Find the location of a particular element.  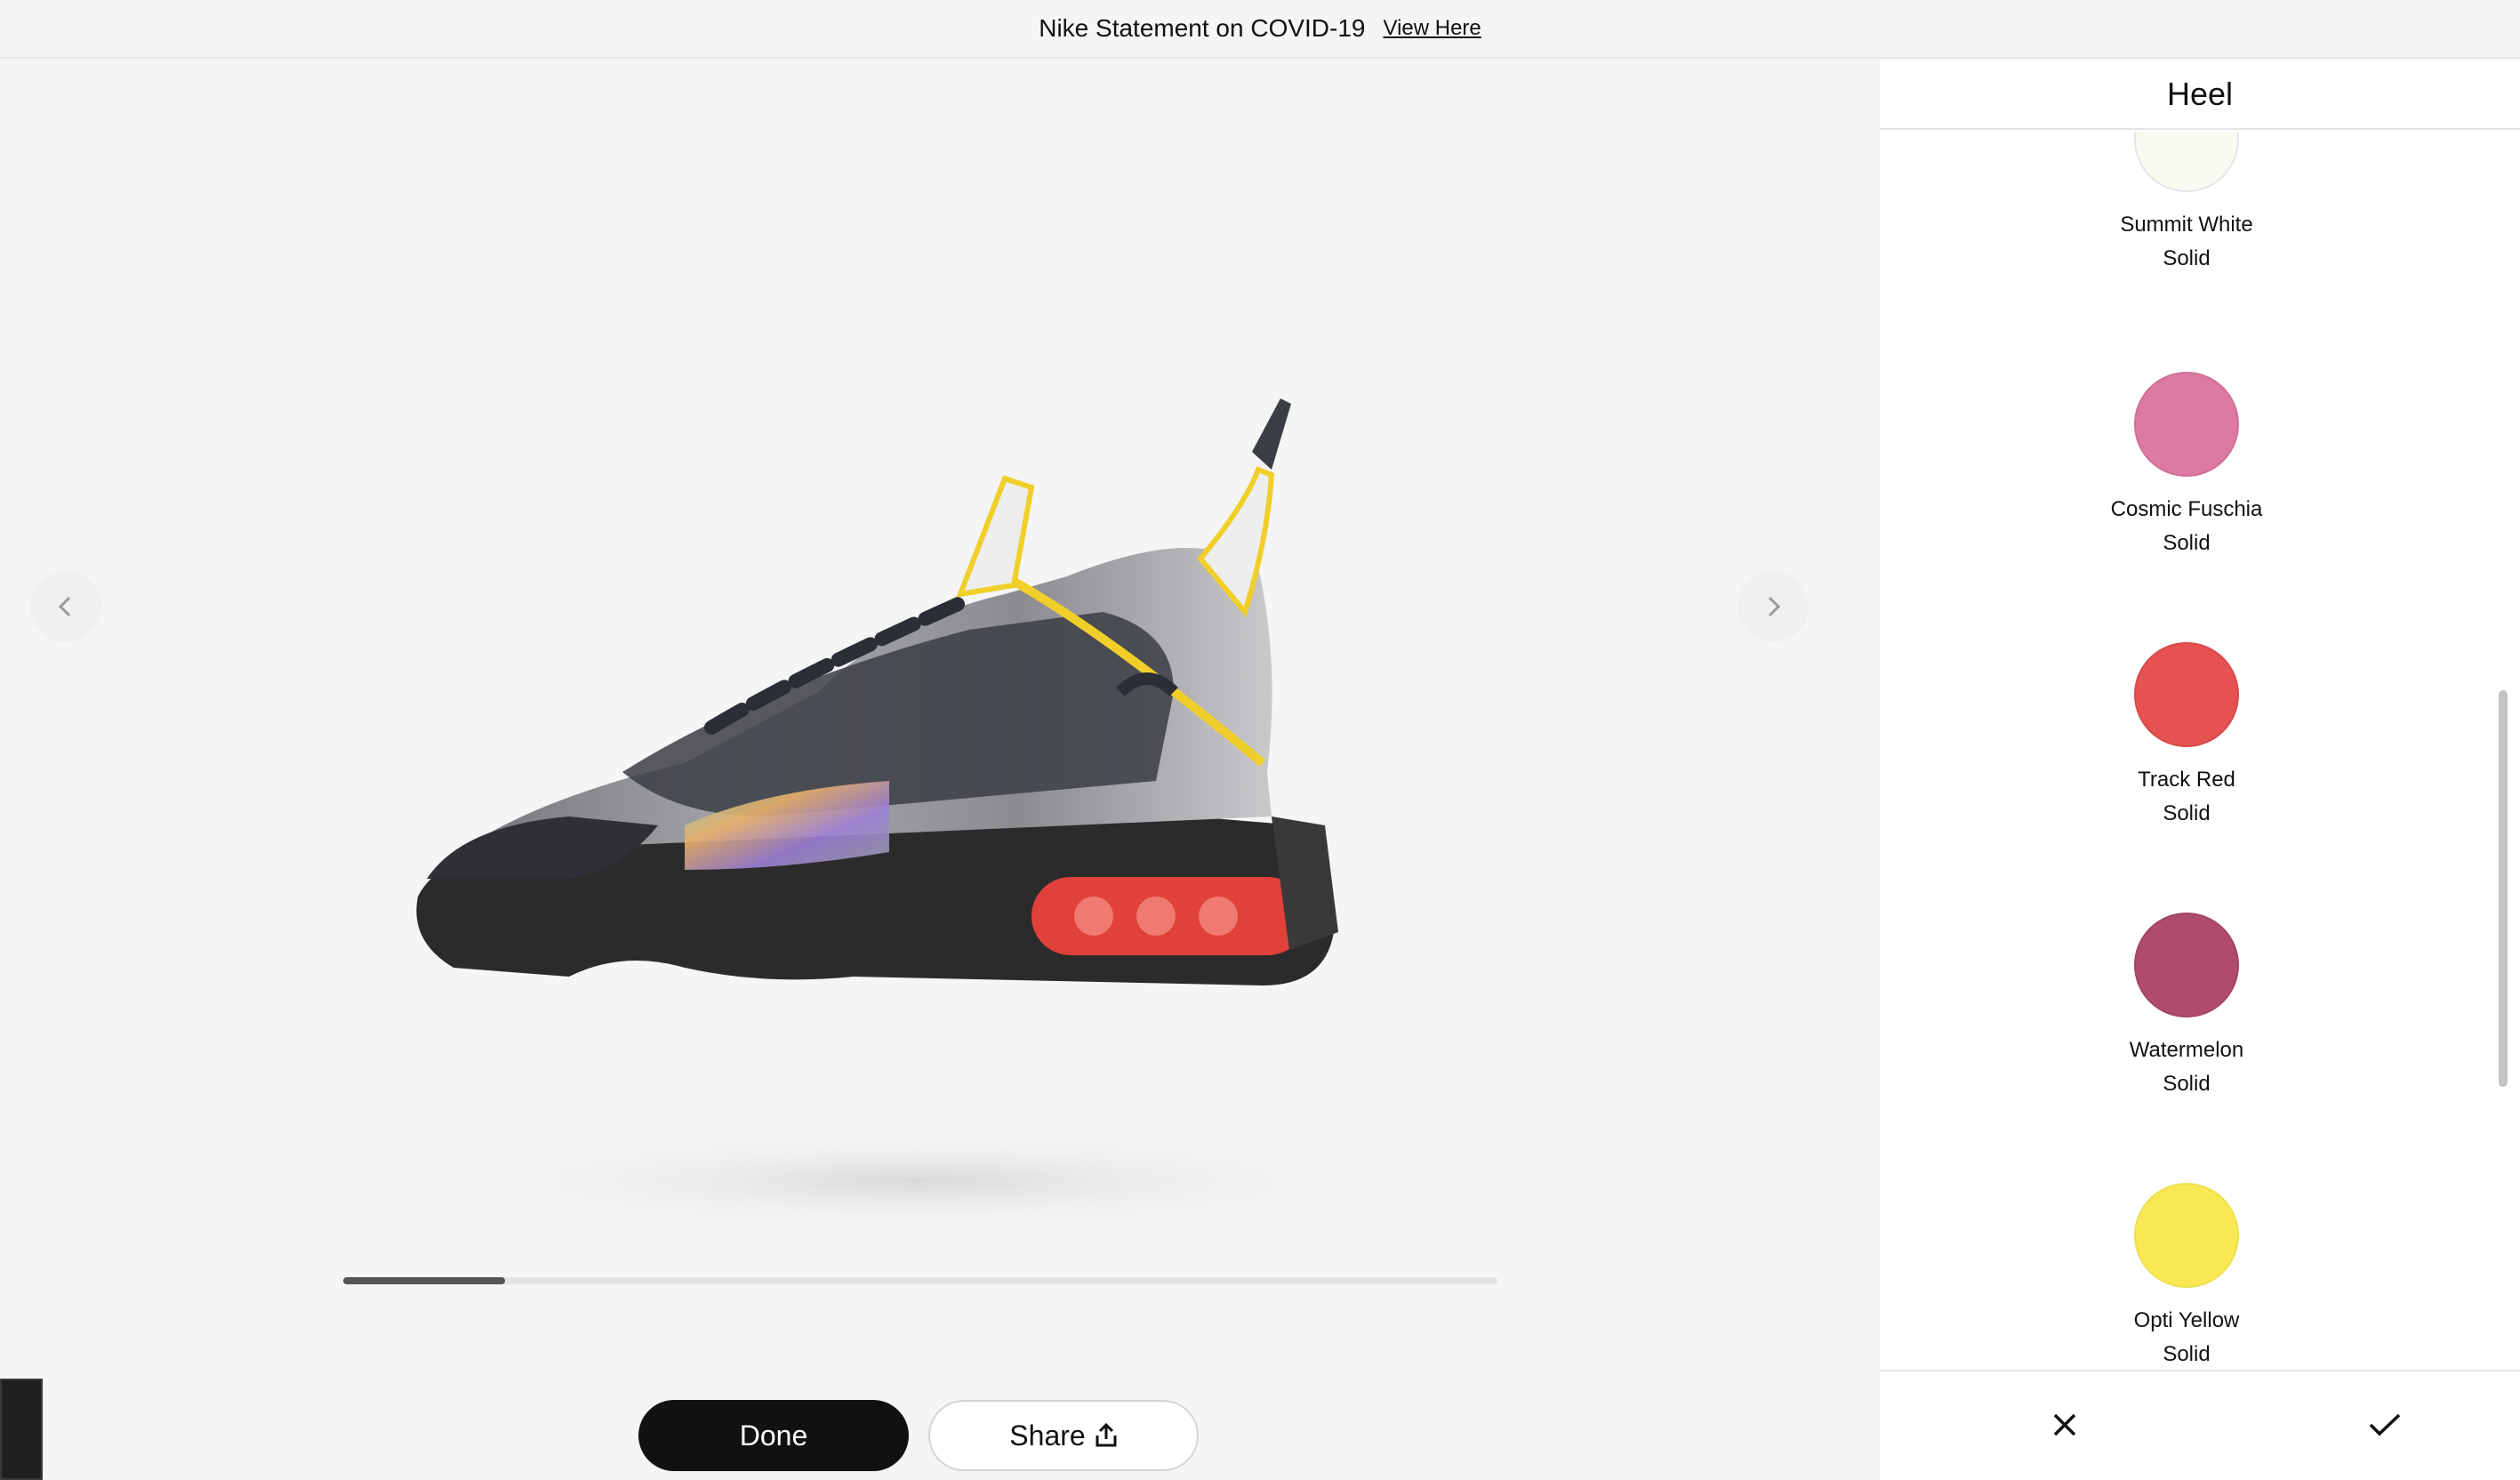

done-button: Done is located at coordinates (774, 1435).